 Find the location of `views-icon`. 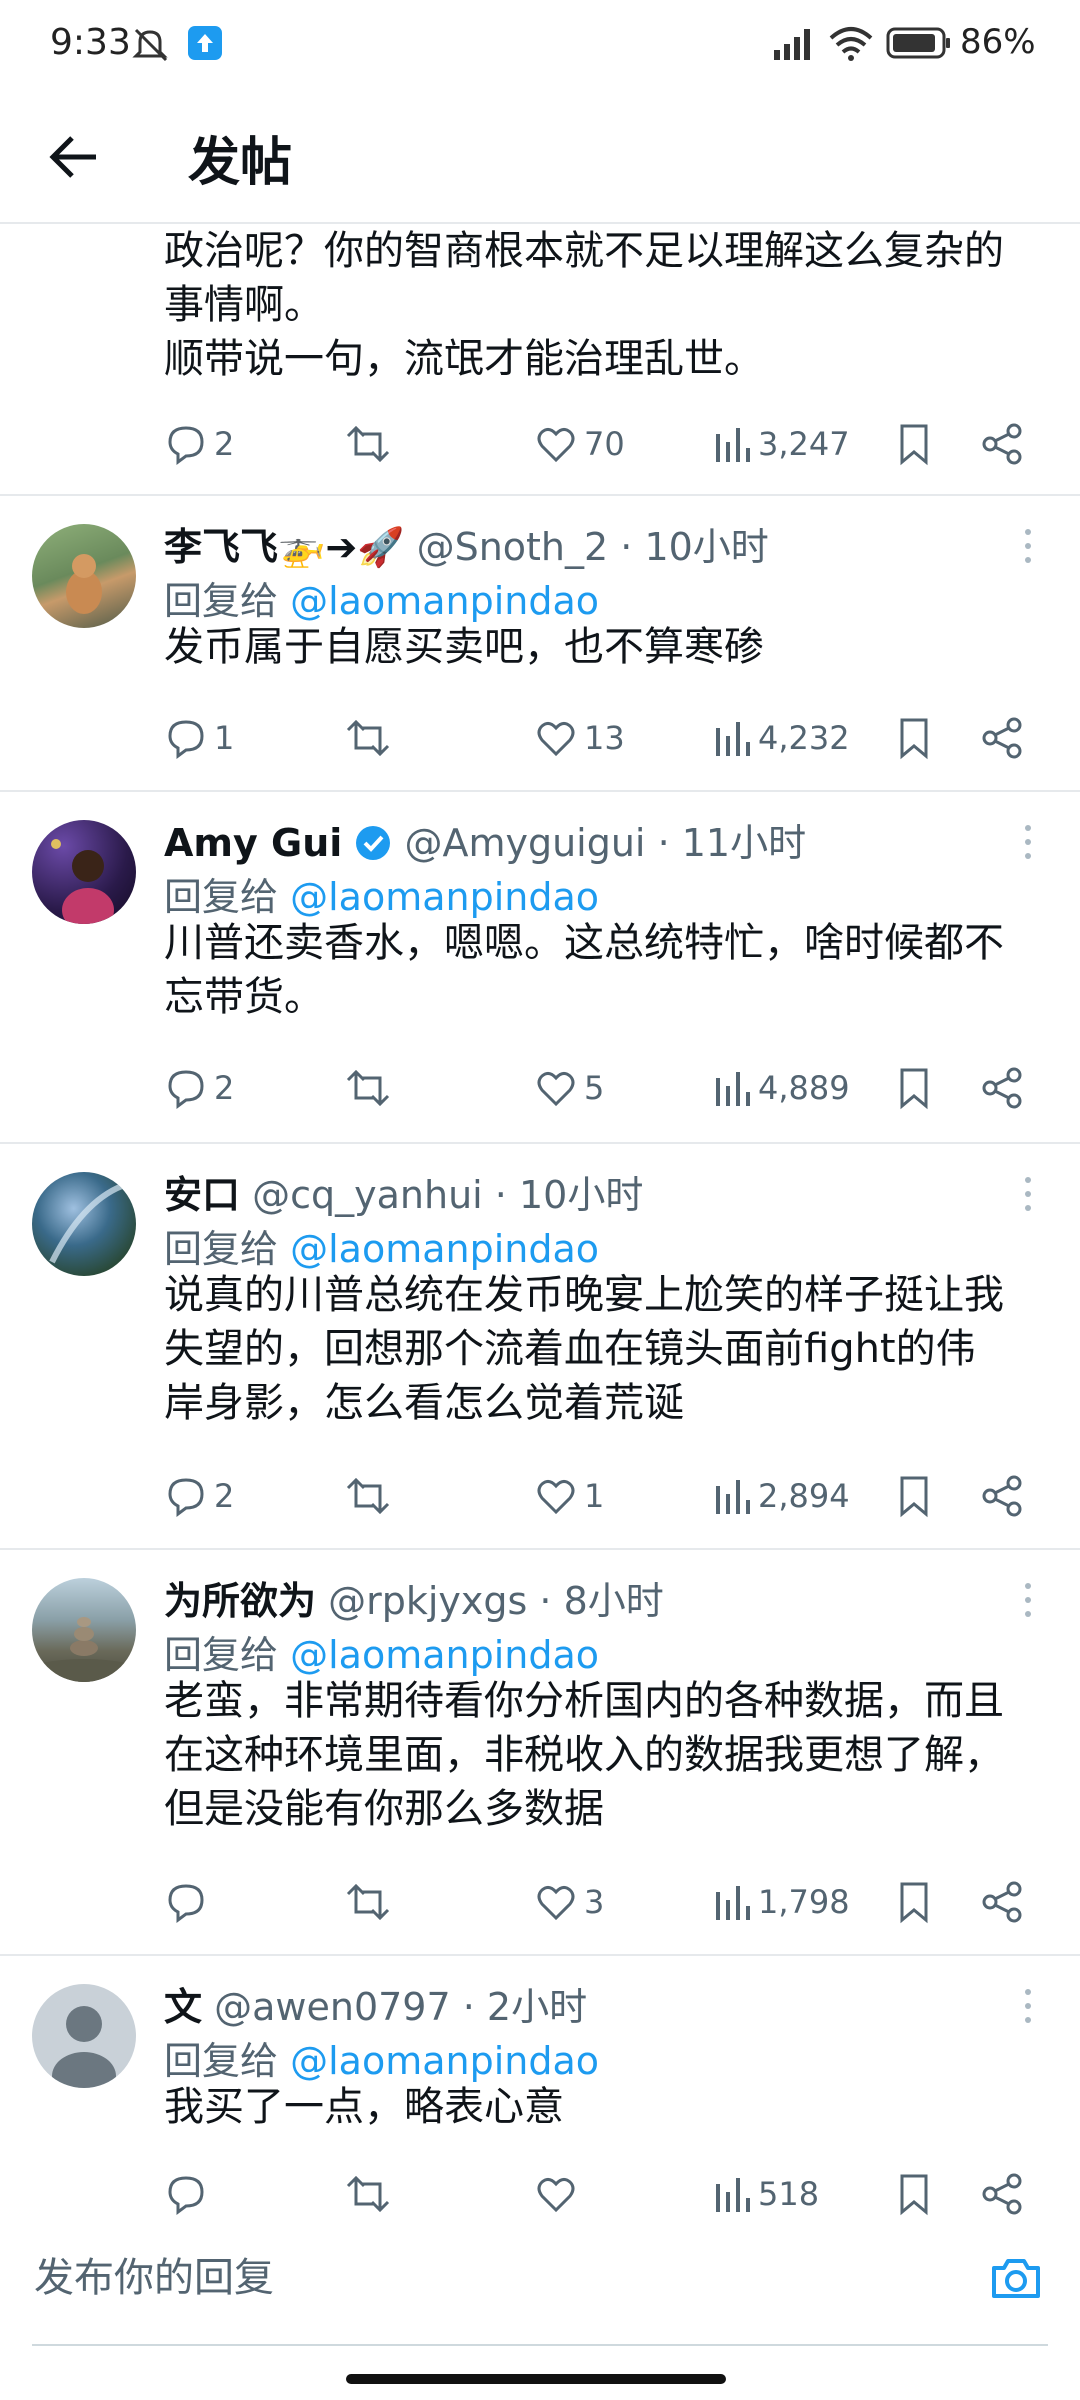

views-icon is located at coordinates (733, 739).